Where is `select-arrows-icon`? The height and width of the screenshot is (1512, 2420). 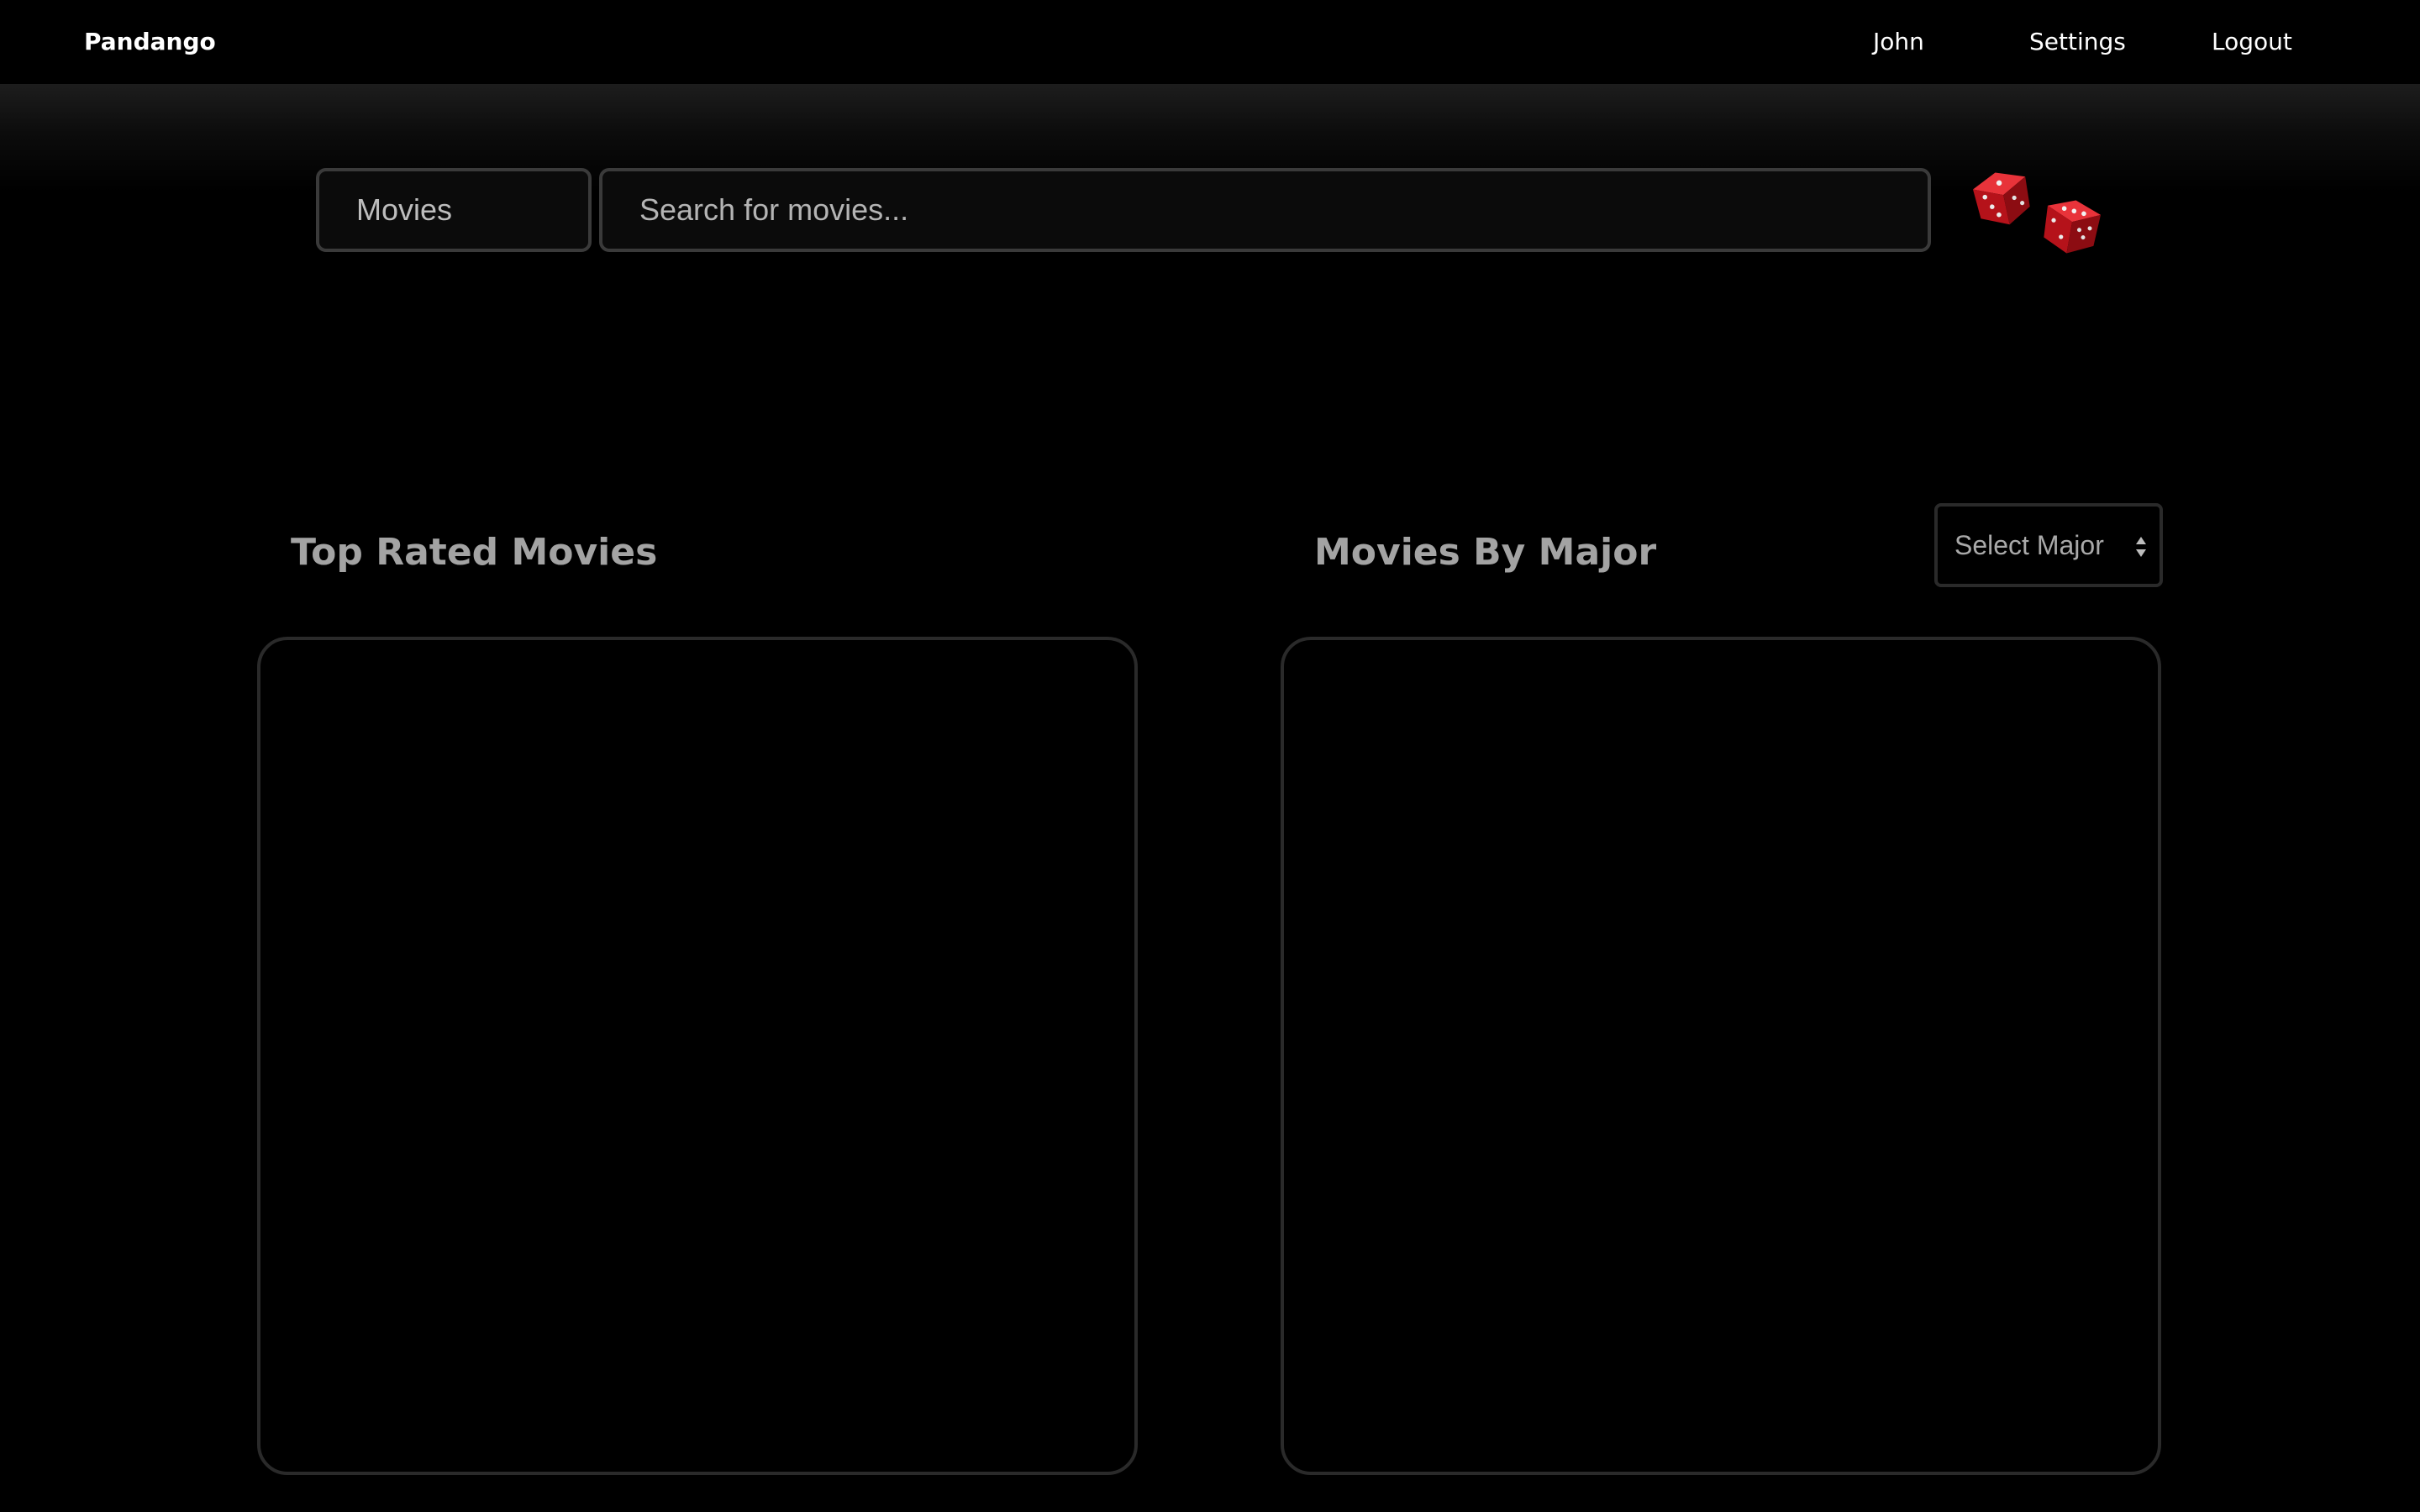 select-arrows-icon is located at coordinates (2141, 547).